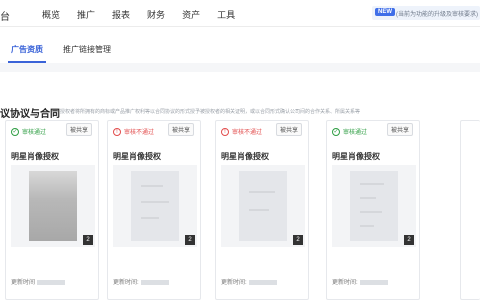  Describe the element at coordinates (121, 14) in the screenshot. I see `nav-item-reports: 报表` at that location.